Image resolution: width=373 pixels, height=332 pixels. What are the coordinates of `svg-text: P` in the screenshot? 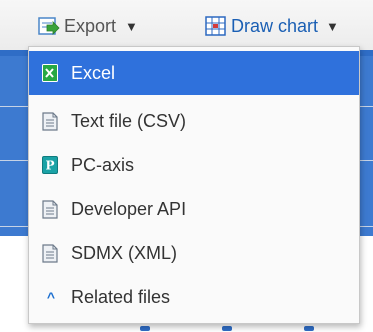 It's located at (49, 166).